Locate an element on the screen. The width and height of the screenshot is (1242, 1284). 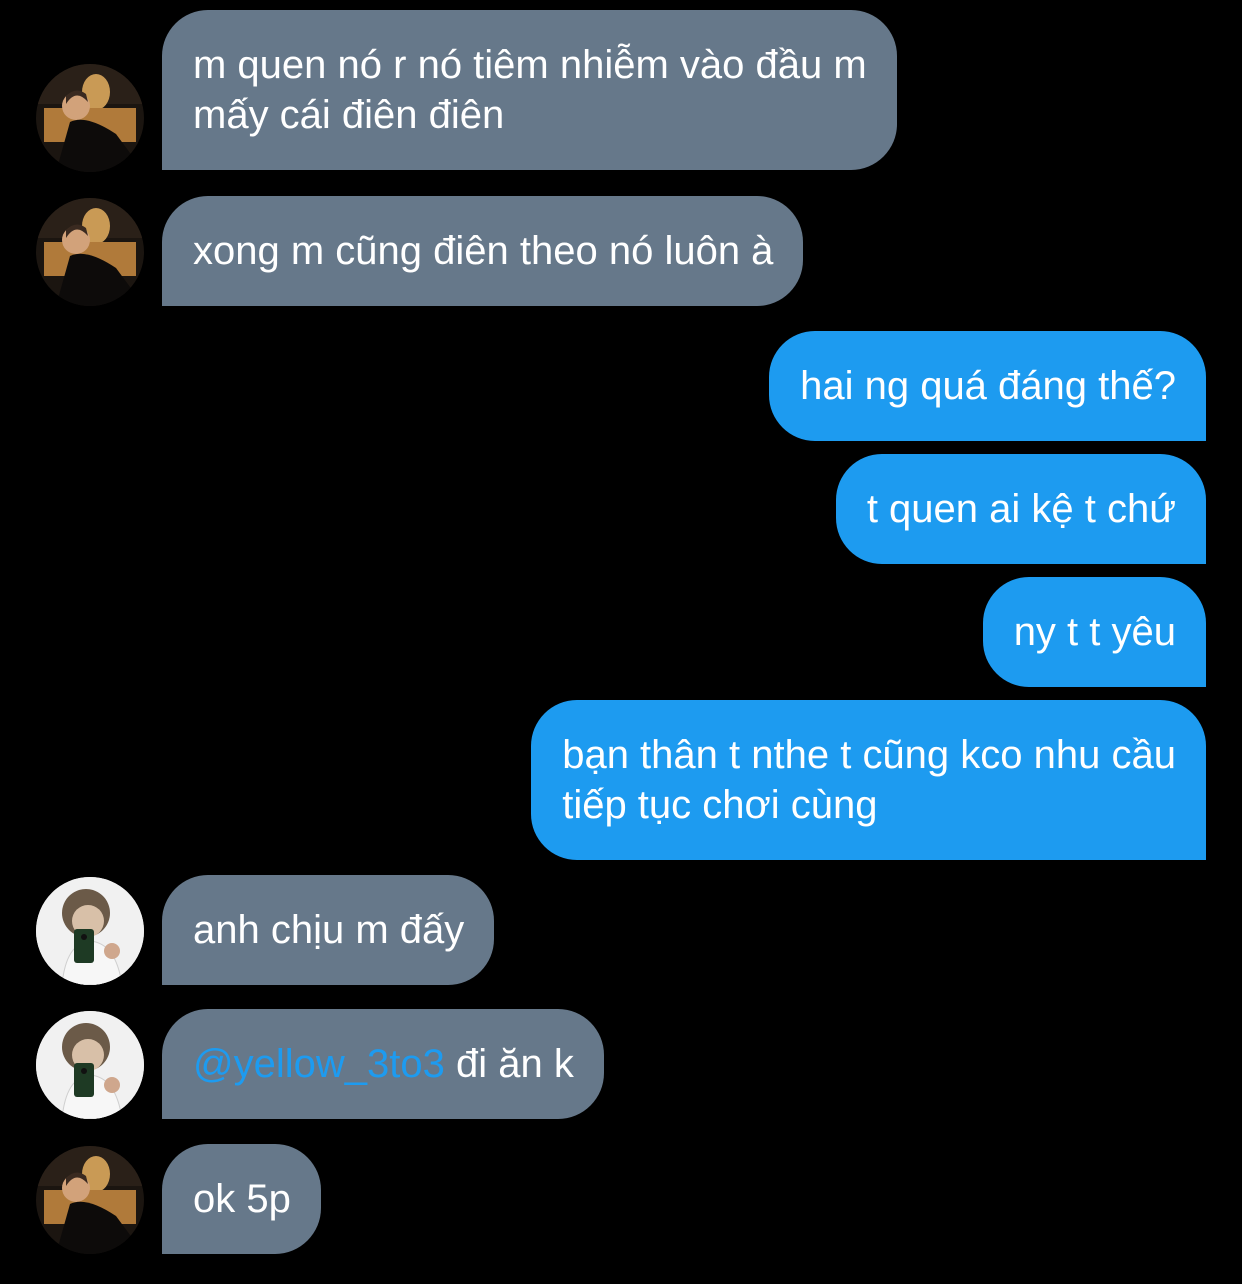
message-text-line: tiếp tục chơi cùng is located at coordinates (720, 805).